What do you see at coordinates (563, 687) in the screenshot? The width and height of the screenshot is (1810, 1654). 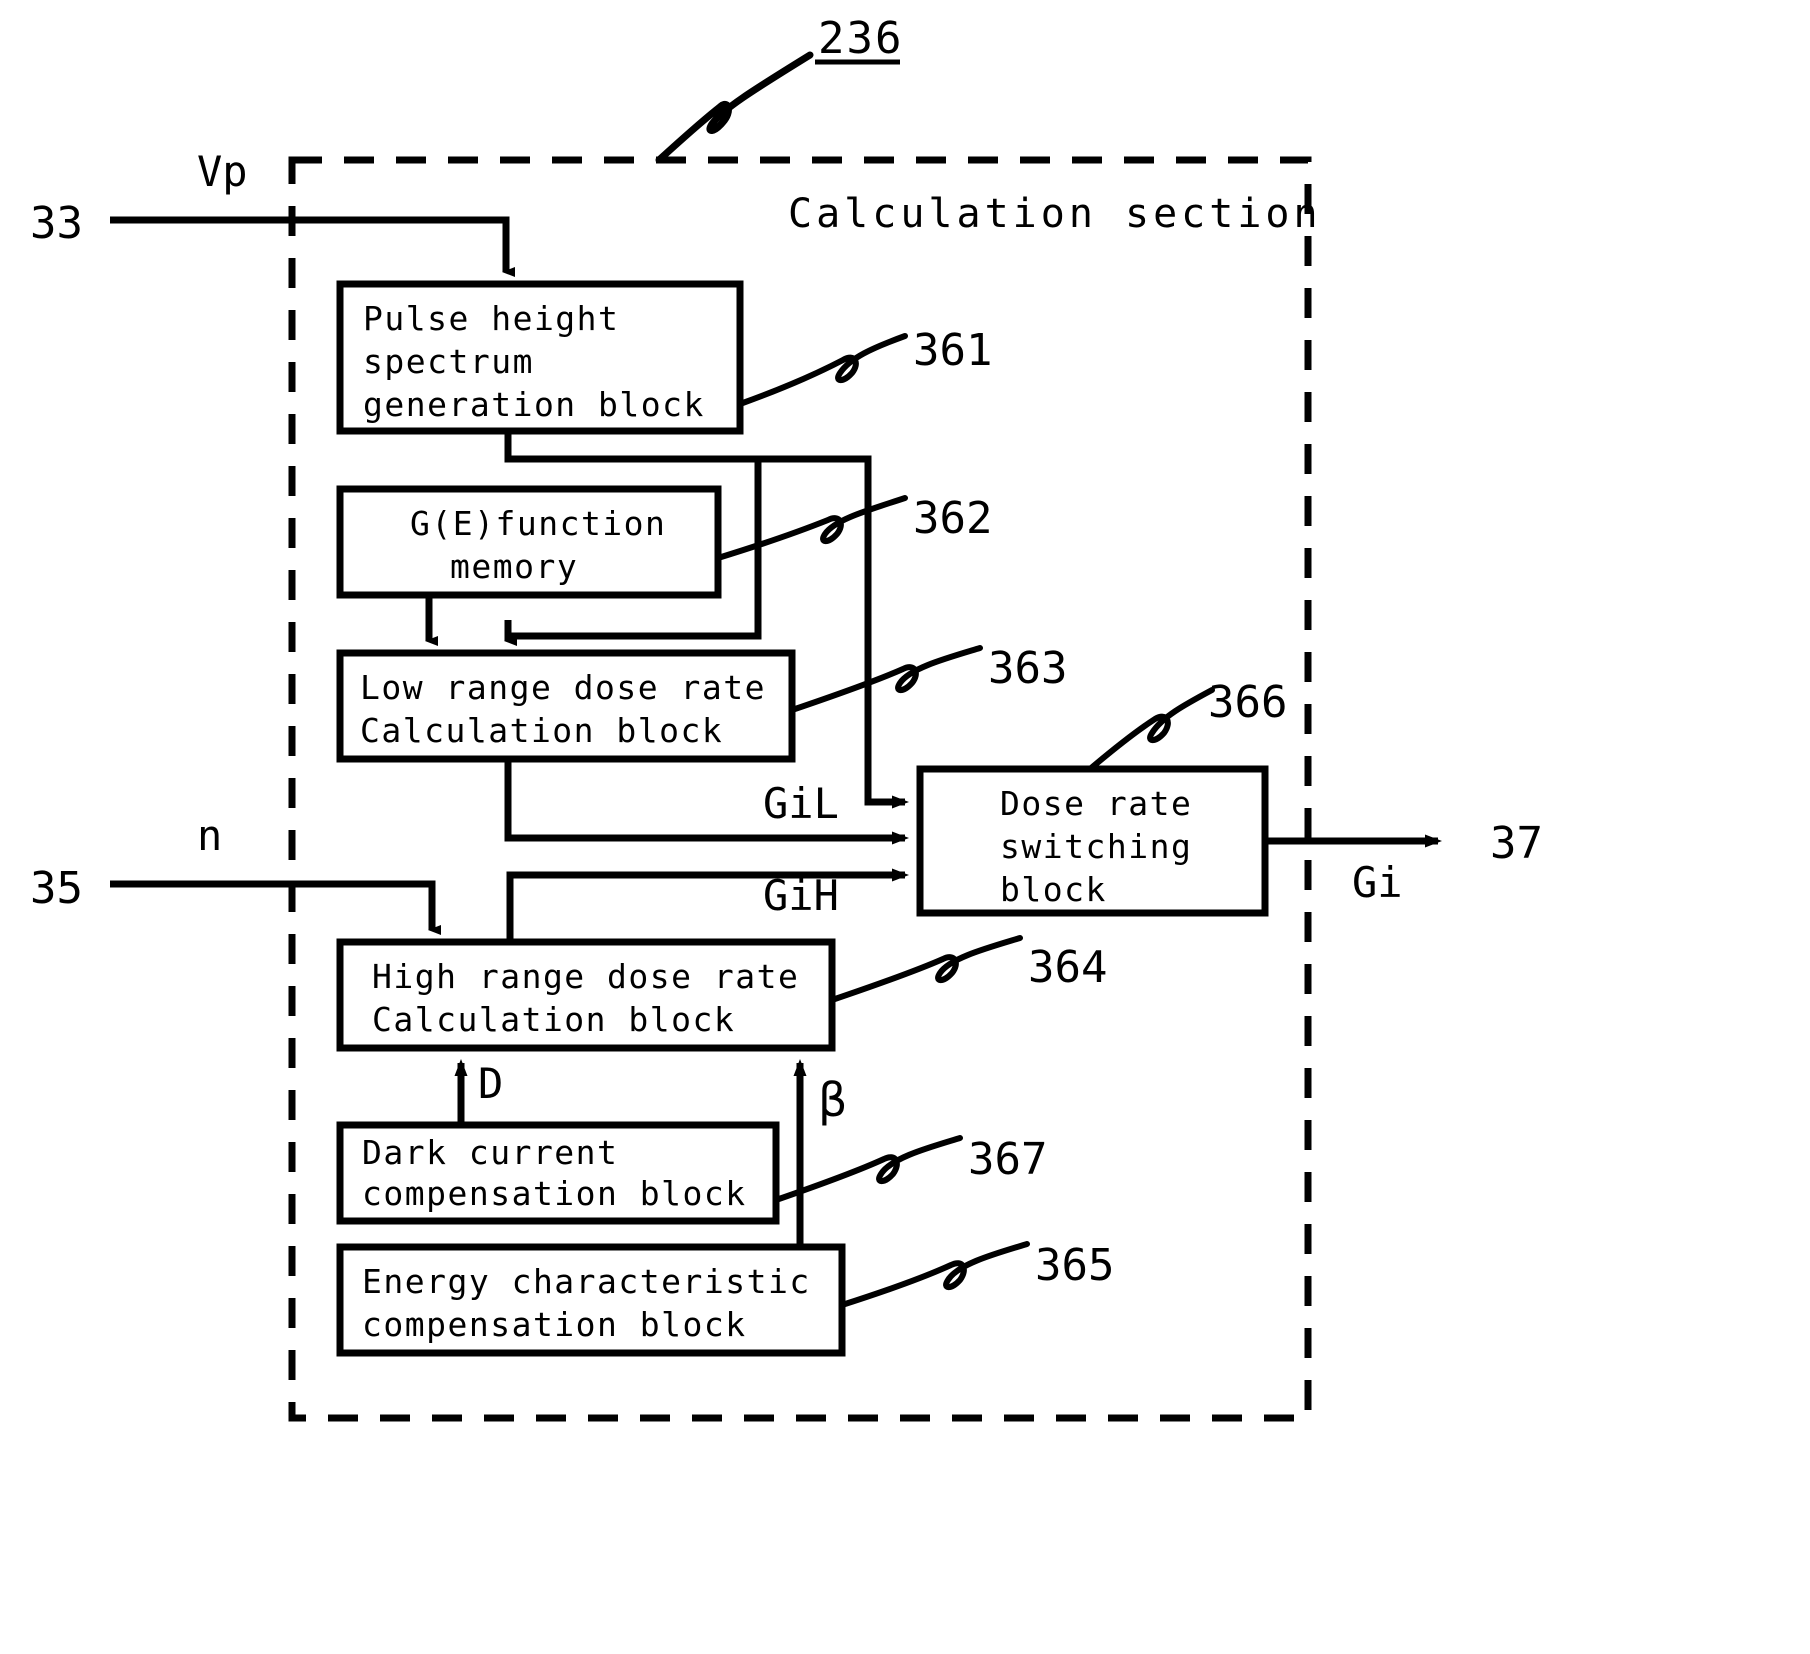 I see `block-363-line-1: Low range dose rate` at bounding box center [563, 687].